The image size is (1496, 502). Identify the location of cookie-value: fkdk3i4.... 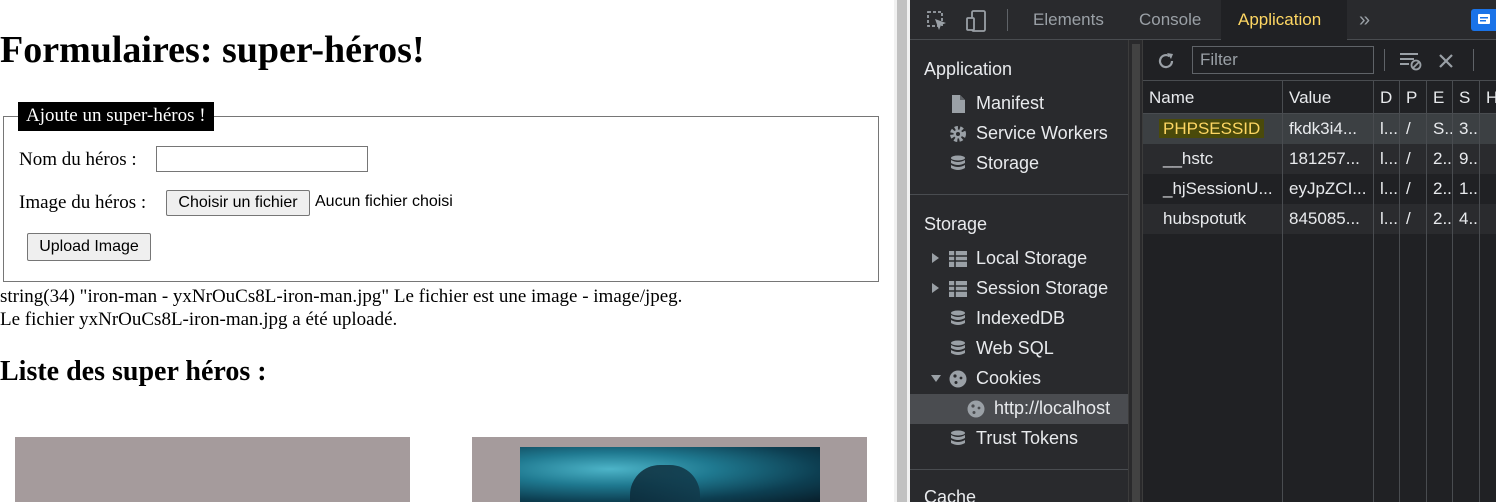
(1328, 129).